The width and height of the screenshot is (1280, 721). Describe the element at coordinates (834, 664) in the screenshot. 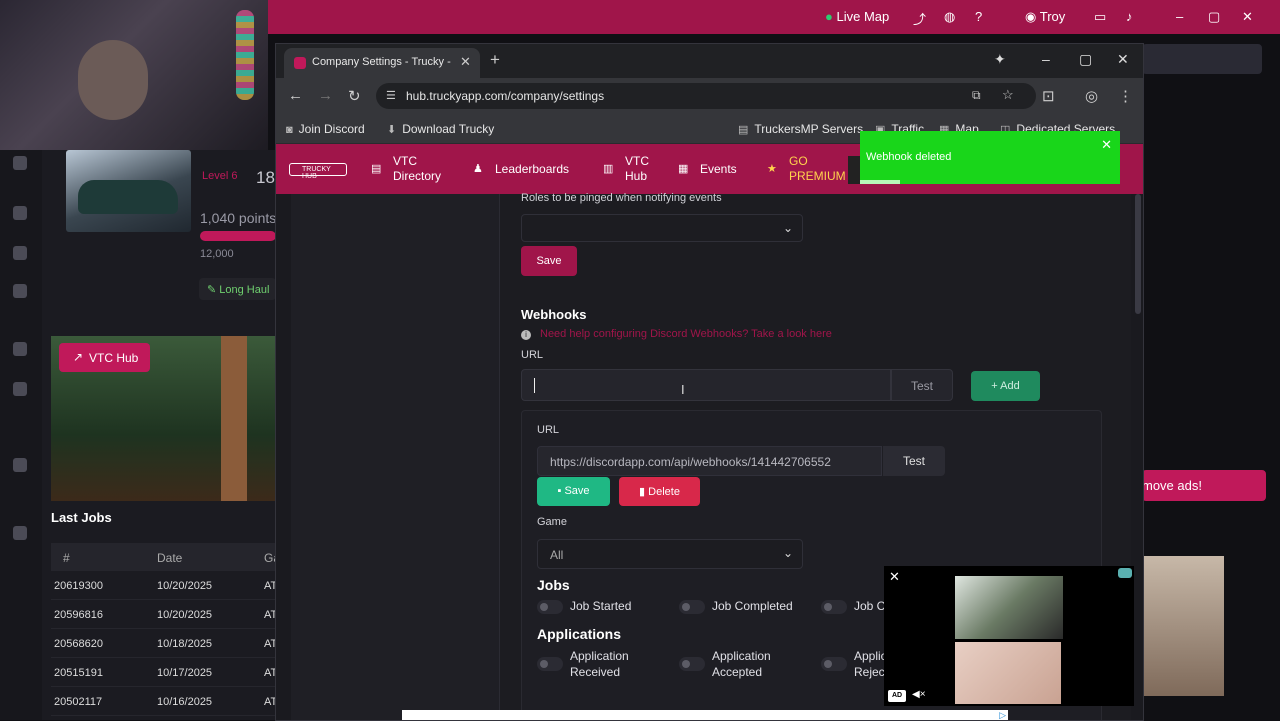

I see `application-rejected-toggle` at that location.